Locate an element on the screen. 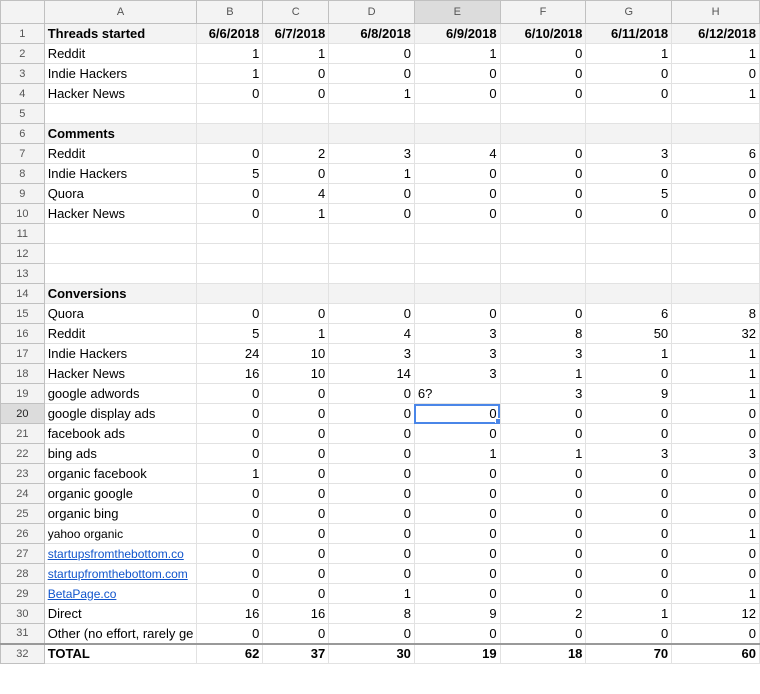  cell-e32: 19 is located at coordinates (457, 653).